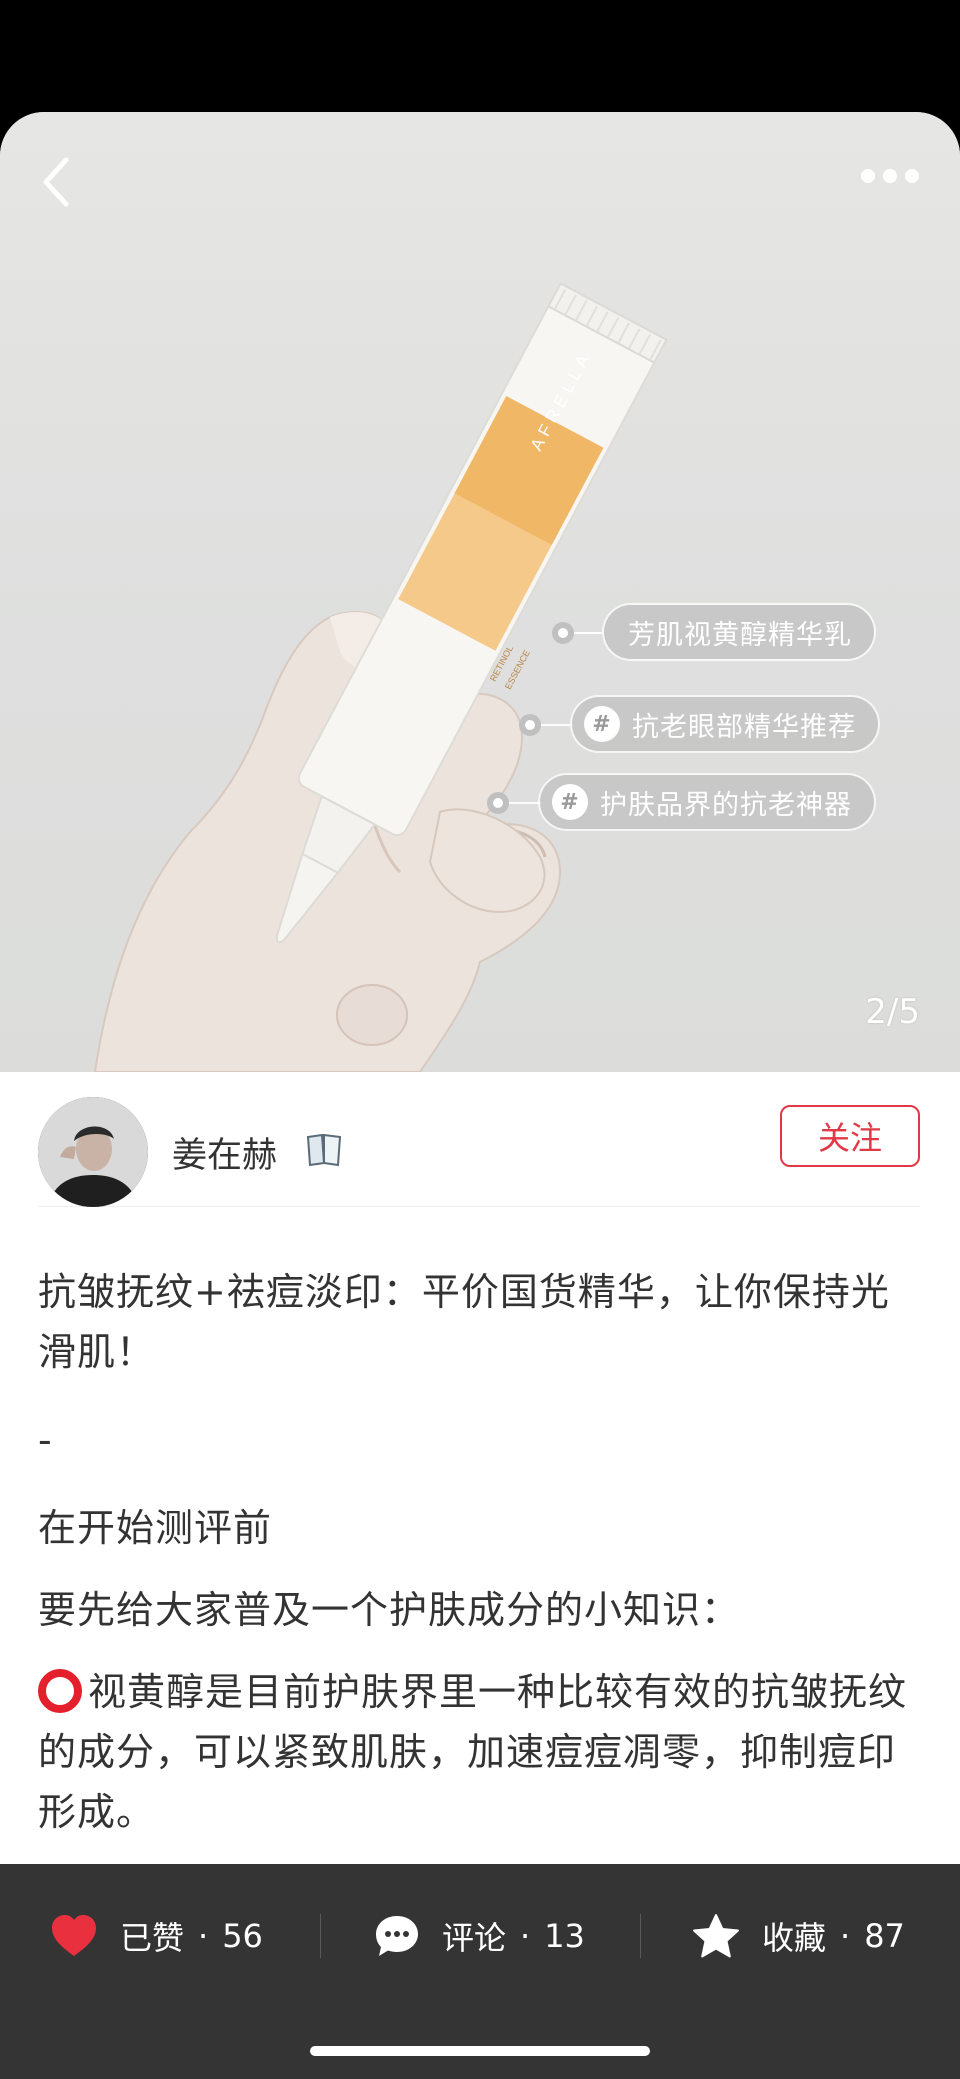  What do you see at coordinates (794, 1938) in the screenshot?
I see `collect-label: 收藏` at bounding box center [794, 1938].